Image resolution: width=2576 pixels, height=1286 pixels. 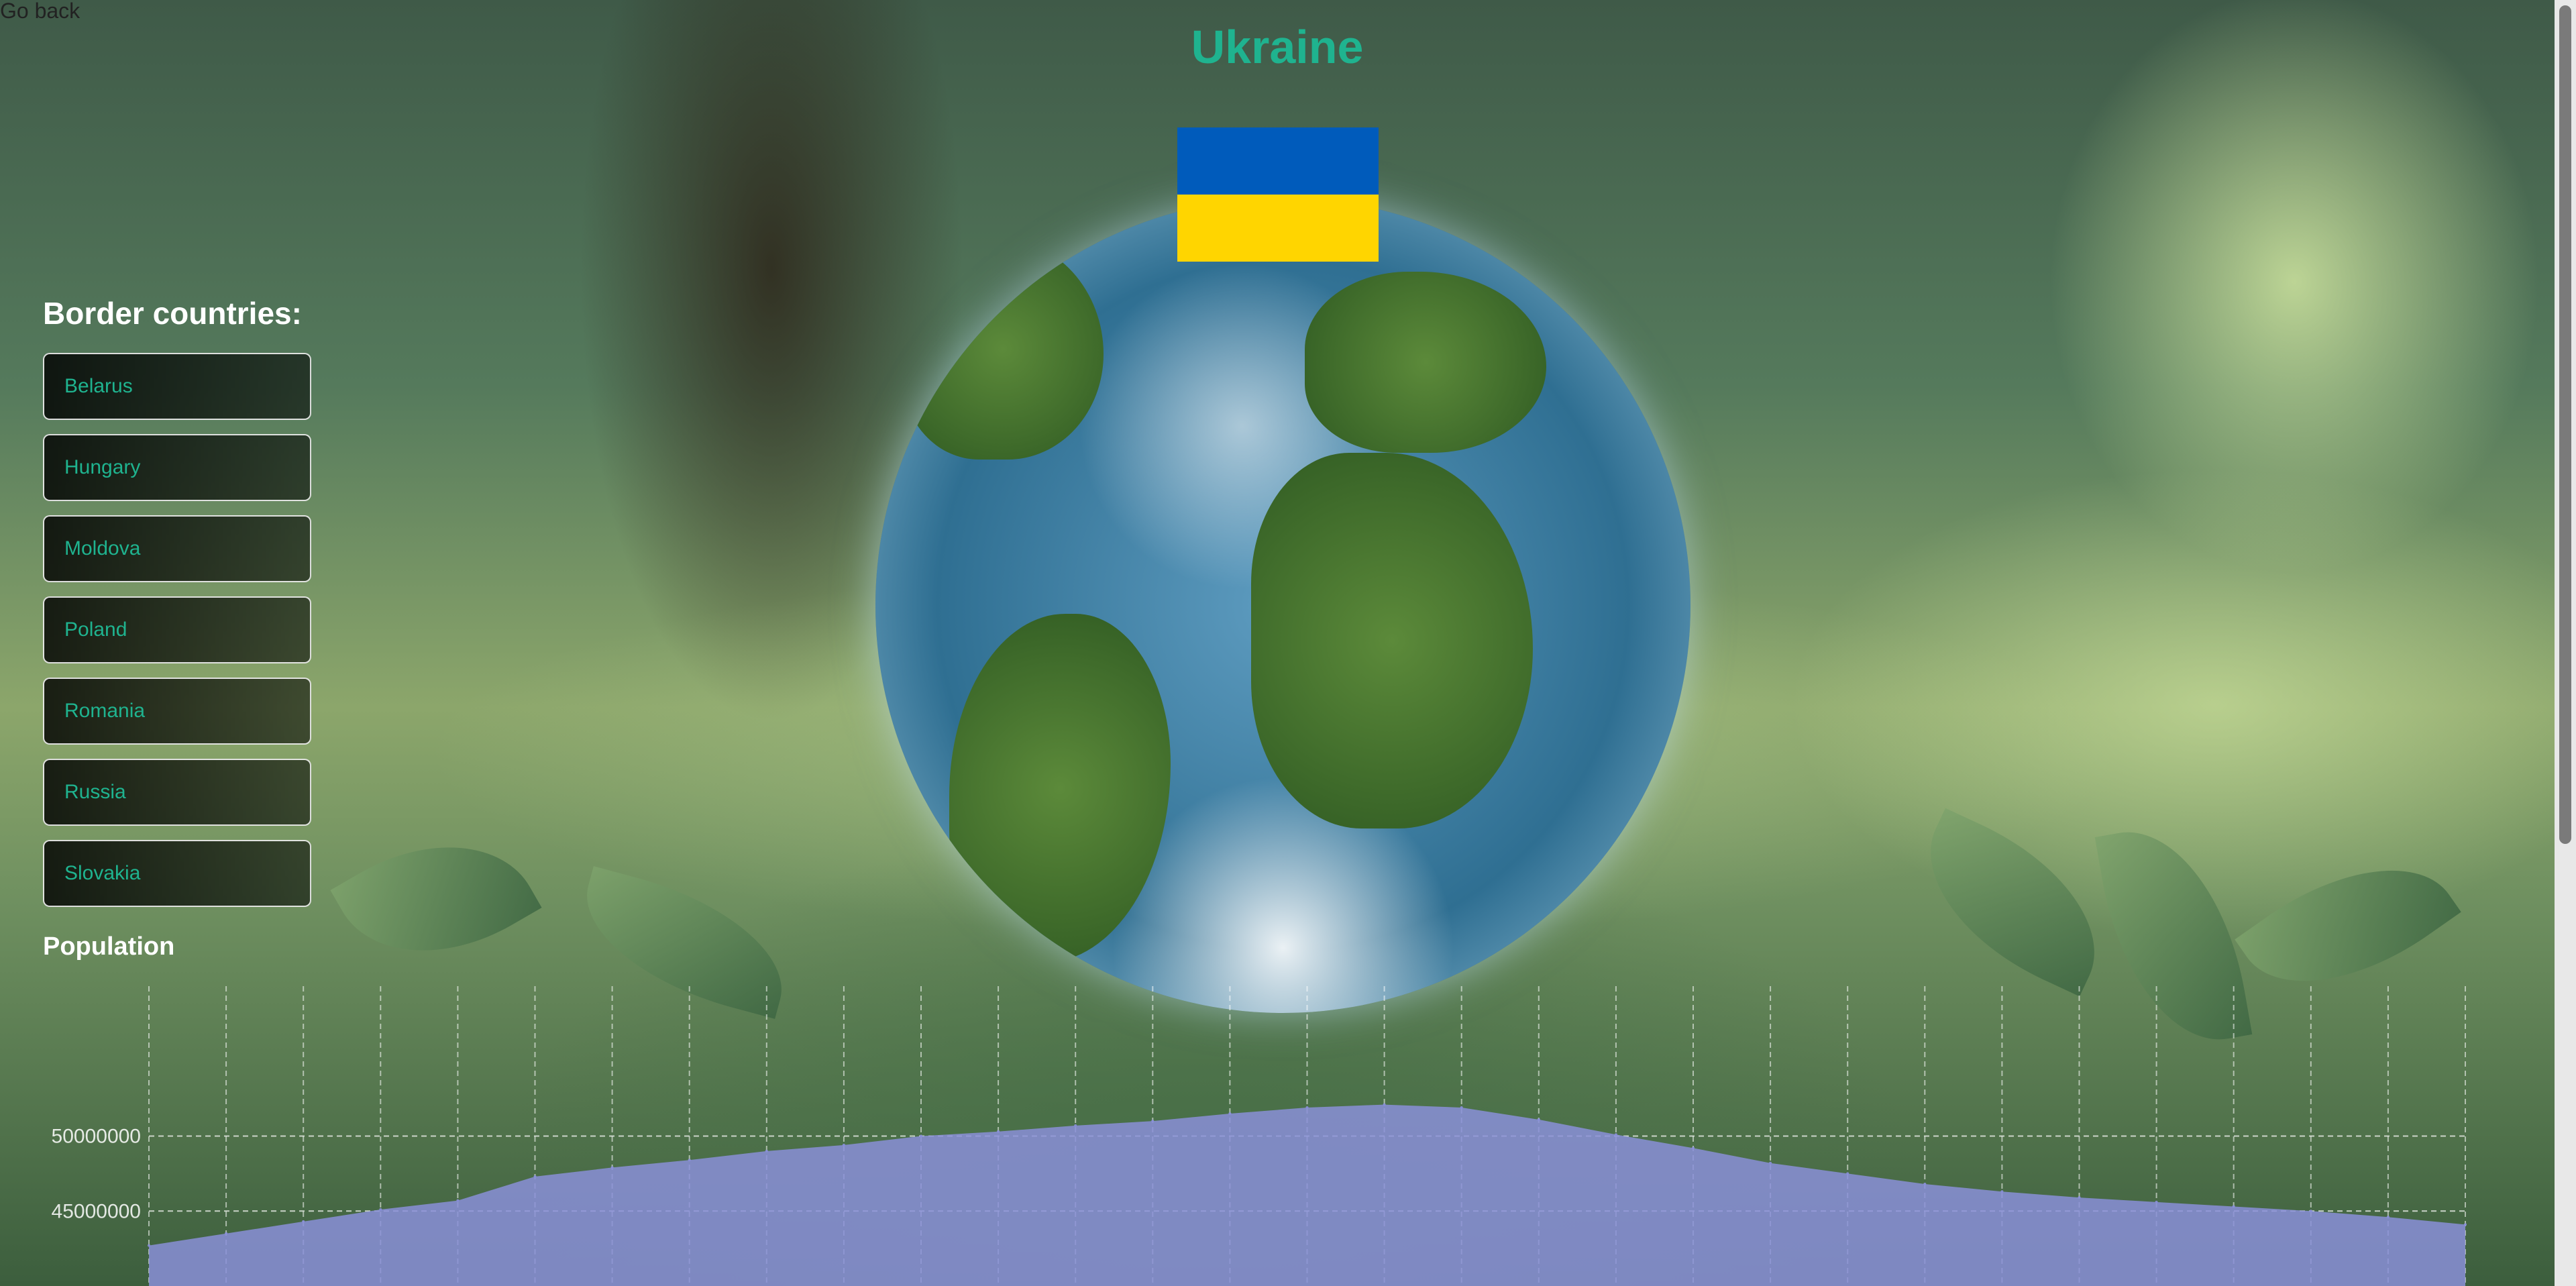 I want to click on border-country-button: Slovakia, so click(x=177, y=874).